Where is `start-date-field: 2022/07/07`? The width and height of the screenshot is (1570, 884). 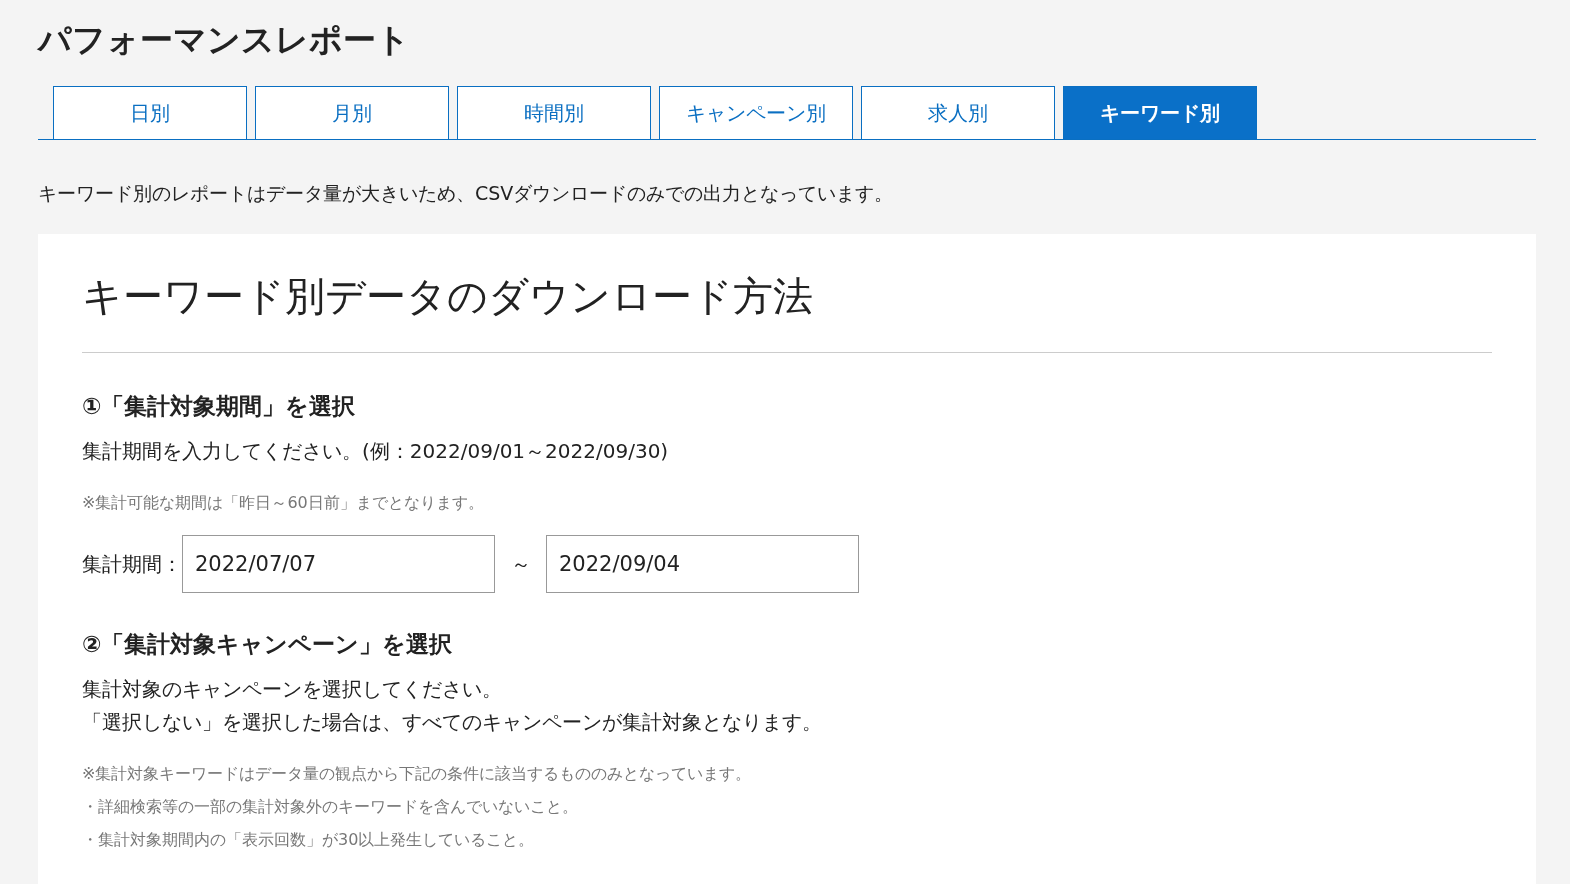 start-date-field: 2022/07/07 is located at coordinates (338, 564).